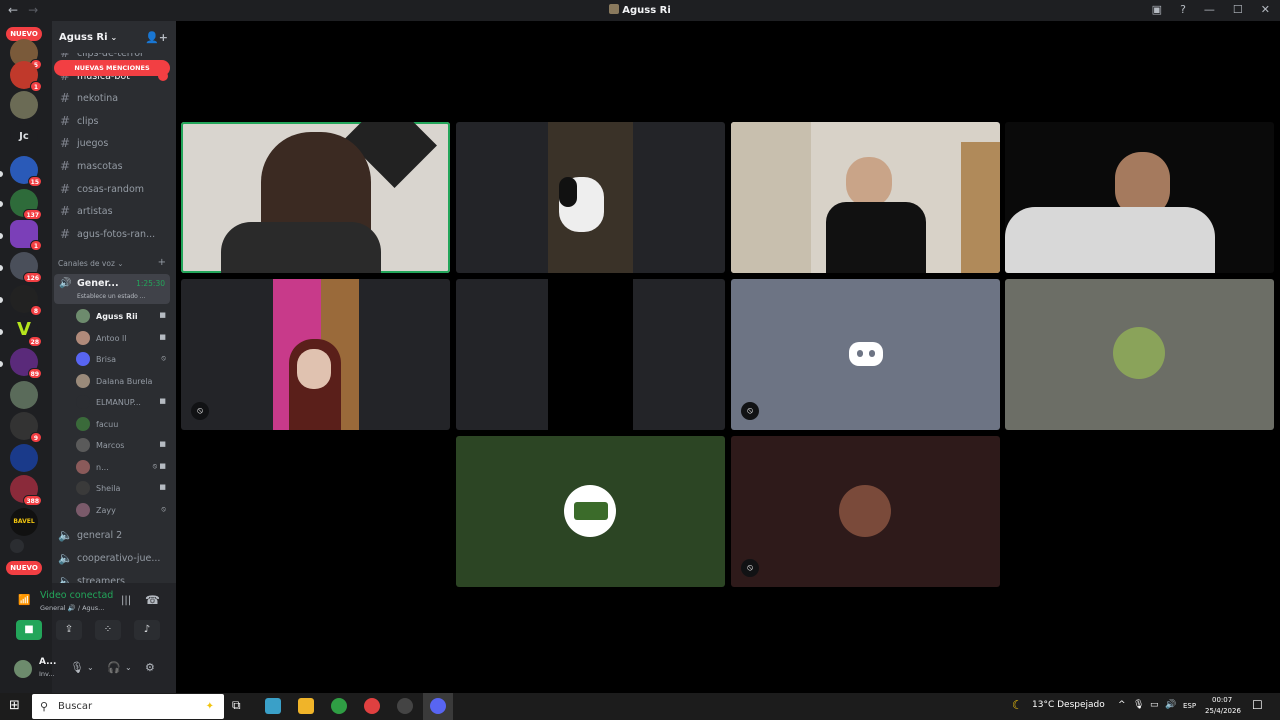 The image size is (1280, 720). What do you see at coordinates (76, 595) in the screenshot?
I see `voice-status: Video conectad` at bounding box center [76, 595].